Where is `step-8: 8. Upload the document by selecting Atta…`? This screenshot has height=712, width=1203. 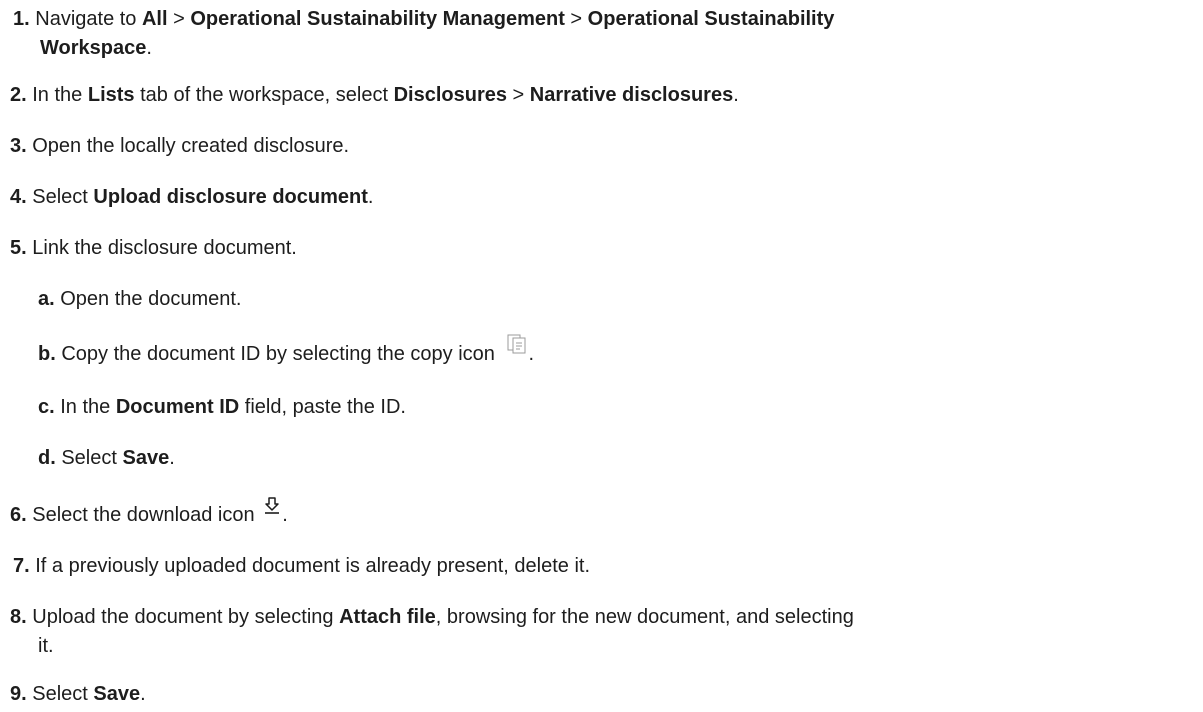
step-8: 8. Upload the document by selecting Atta… is located at coordinates (606, 617).